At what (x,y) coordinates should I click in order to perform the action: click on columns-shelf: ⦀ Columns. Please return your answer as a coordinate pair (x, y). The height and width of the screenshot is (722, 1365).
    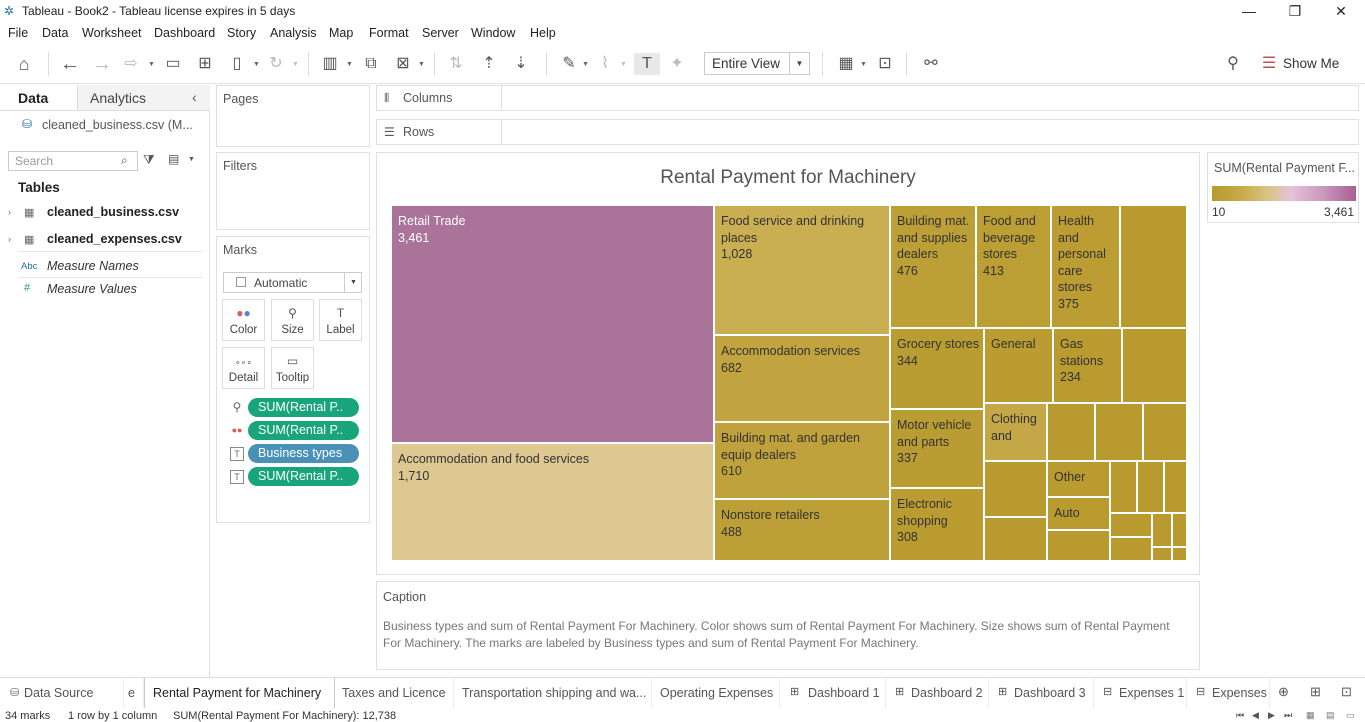
    Looking at the image, I should click on (867, 98).